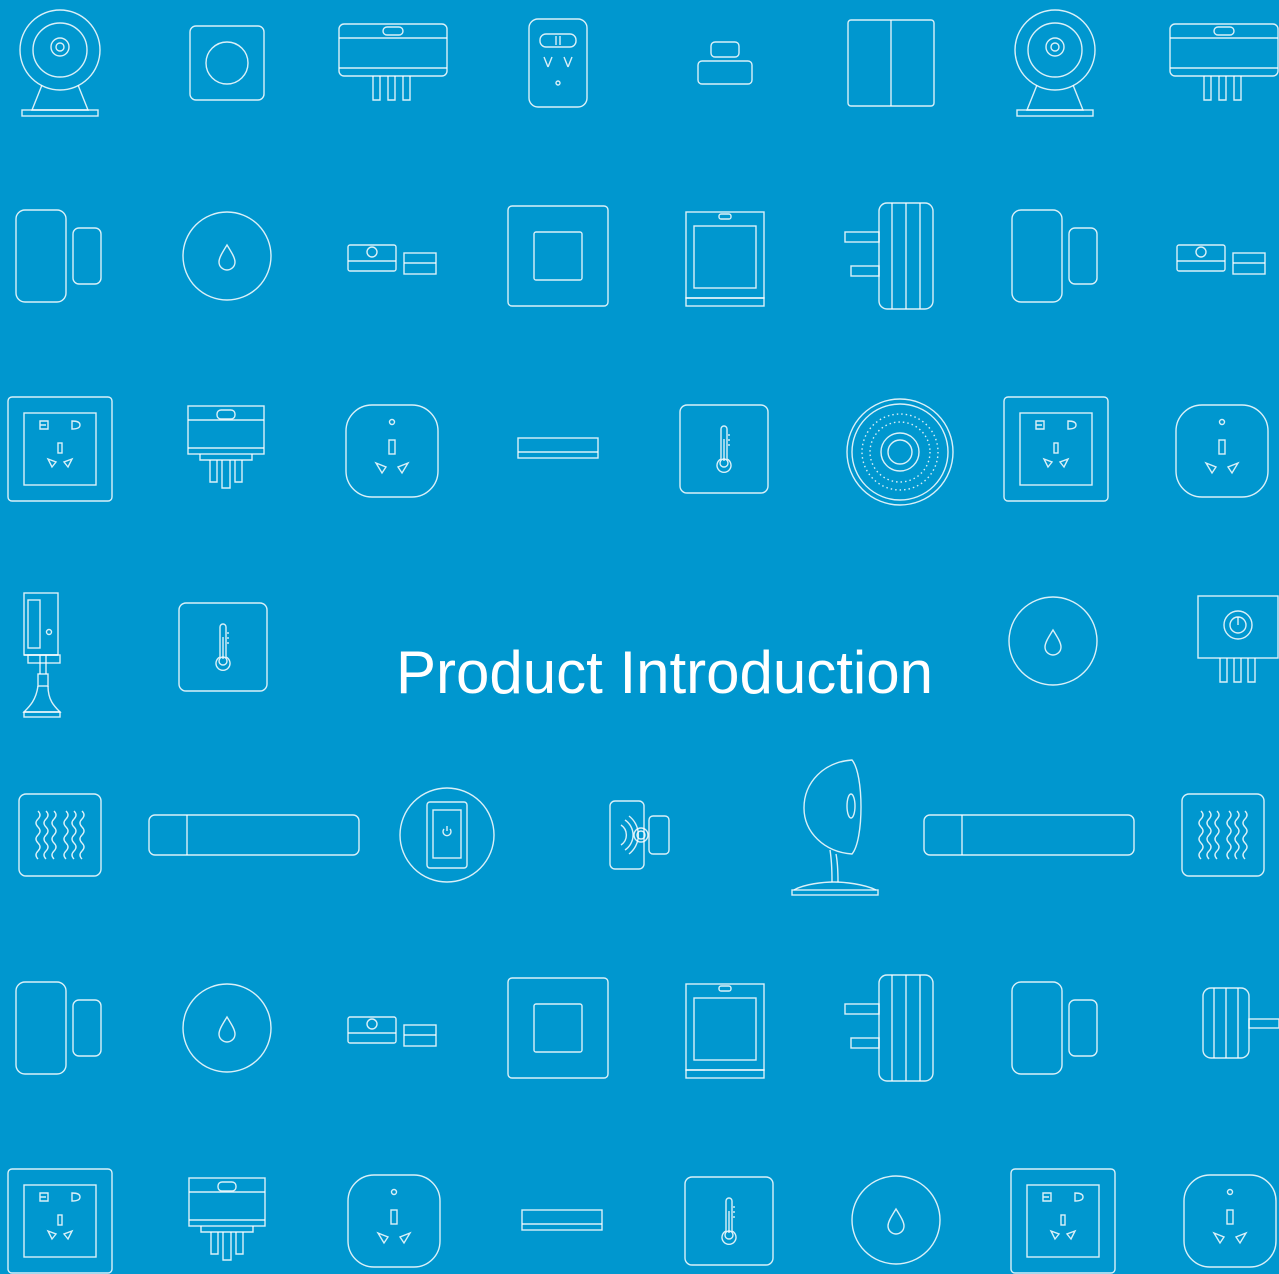 Image resolution: width=1279 pixels, height=1274 pixels. Describe the element at coordinates (1240, 1023) in the screenshot. I see `side-plug-icon` at that location.